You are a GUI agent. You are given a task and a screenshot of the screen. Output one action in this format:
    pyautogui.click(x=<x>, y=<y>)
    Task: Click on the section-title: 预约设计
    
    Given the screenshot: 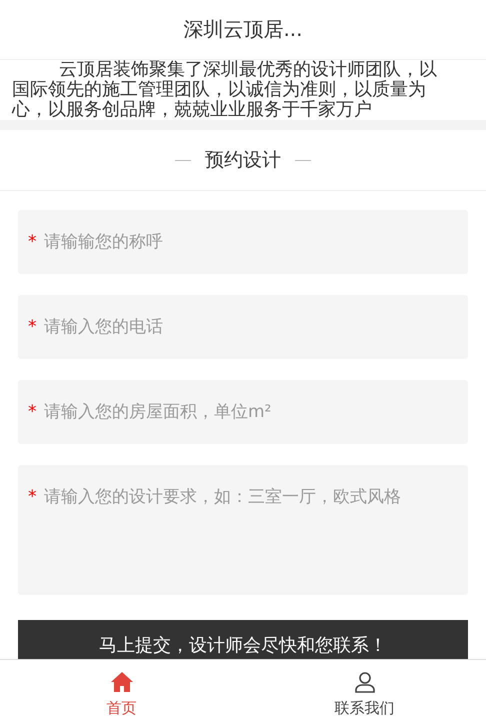 What is the action you would take?
    pyautogui.click(x=243, y=160)
    